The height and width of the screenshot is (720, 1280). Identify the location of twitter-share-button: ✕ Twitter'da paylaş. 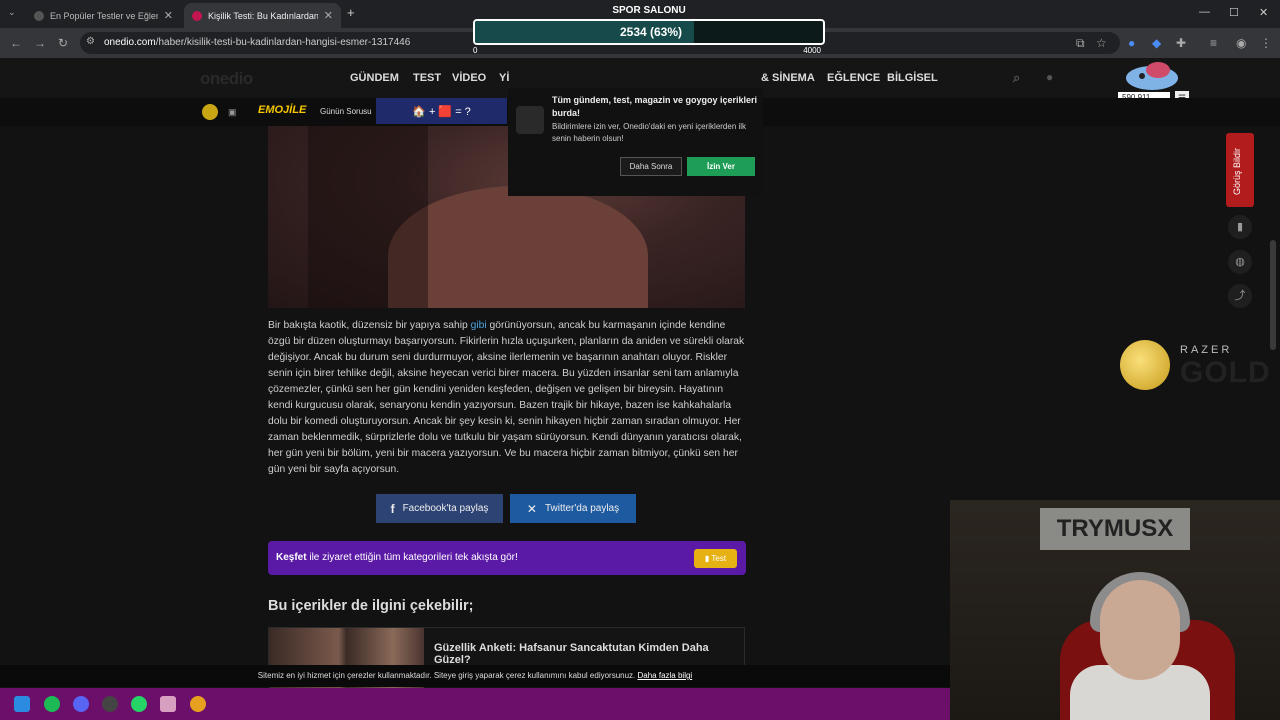
(573, 508).